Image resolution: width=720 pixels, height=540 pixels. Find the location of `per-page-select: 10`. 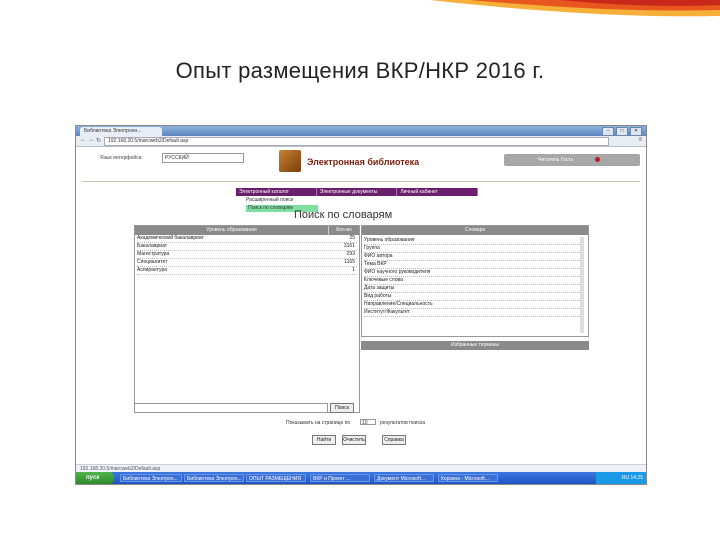

per-page-select: 10 is located at coordinates (368, 422).